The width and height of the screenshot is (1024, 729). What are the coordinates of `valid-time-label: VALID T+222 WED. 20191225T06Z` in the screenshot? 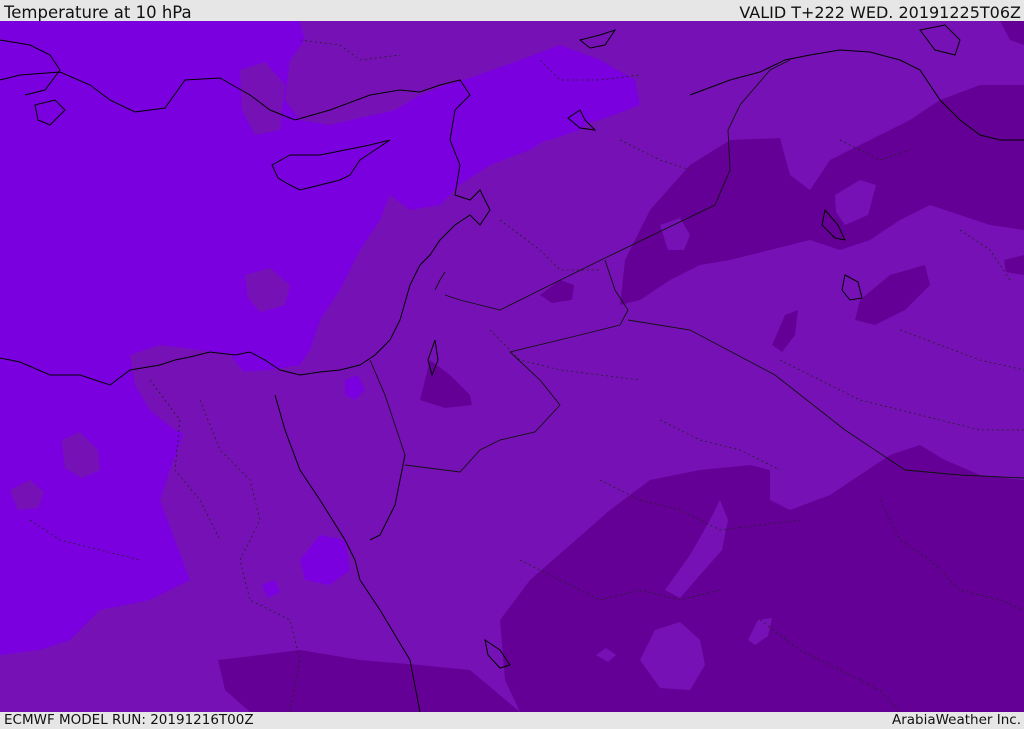 It's located at (880, 12).